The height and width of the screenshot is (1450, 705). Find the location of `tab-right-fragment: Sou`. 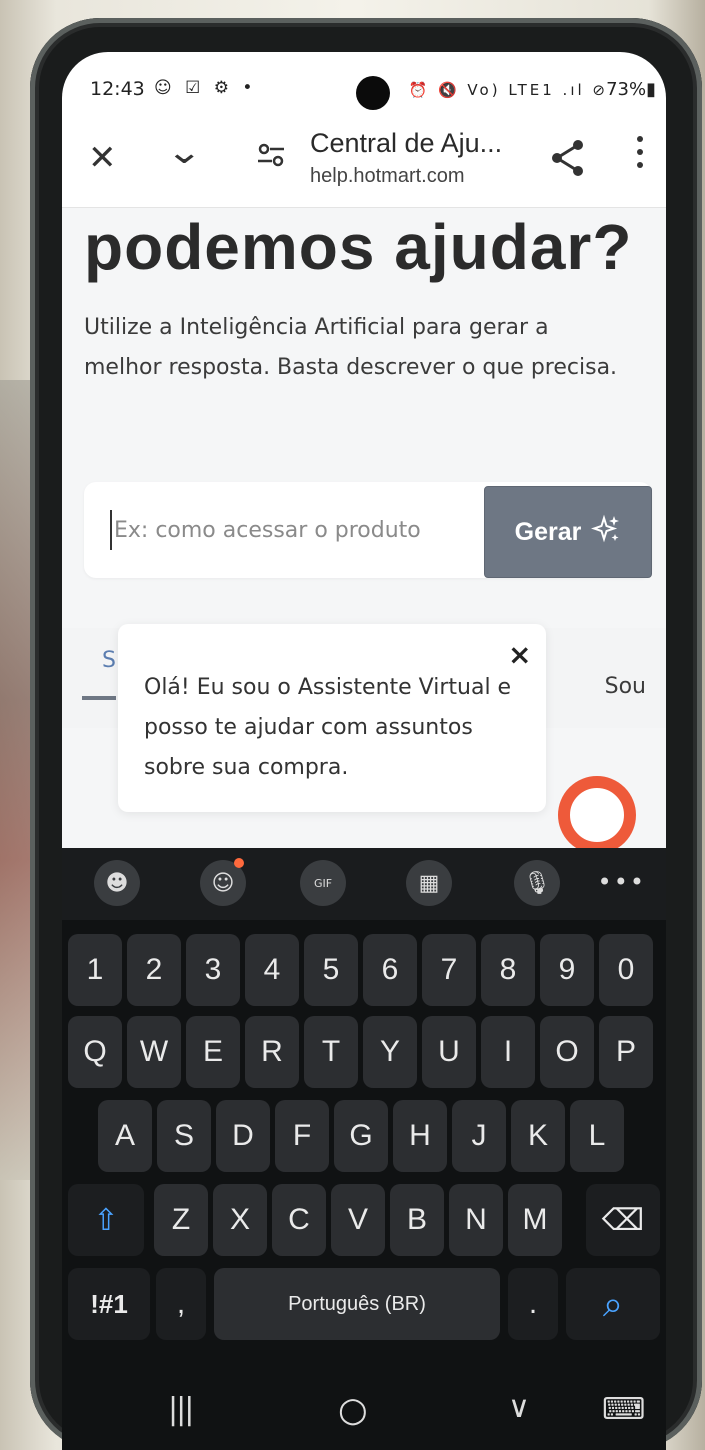

tab-right-fragment: Sou is located at coordinates (625, 686).